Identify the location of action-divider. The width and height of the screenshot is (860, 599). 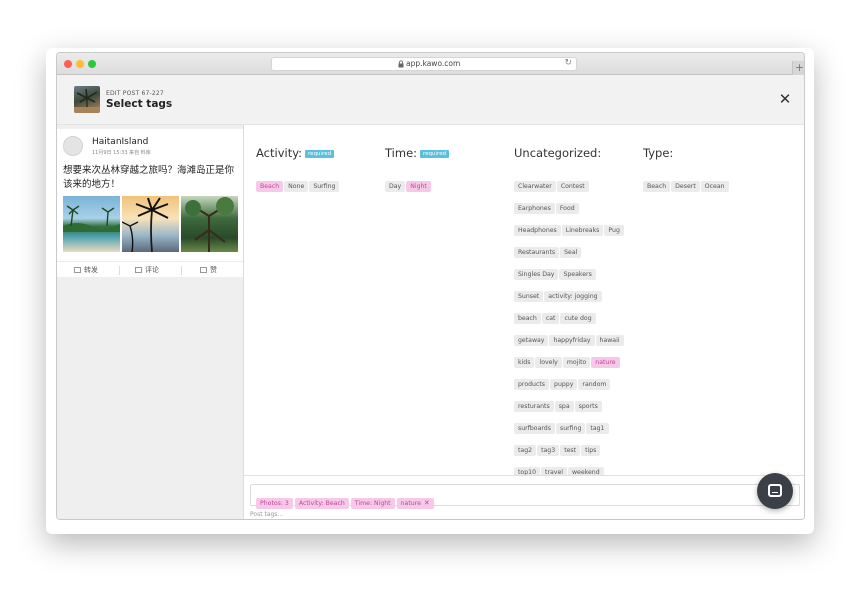
(181, 270).